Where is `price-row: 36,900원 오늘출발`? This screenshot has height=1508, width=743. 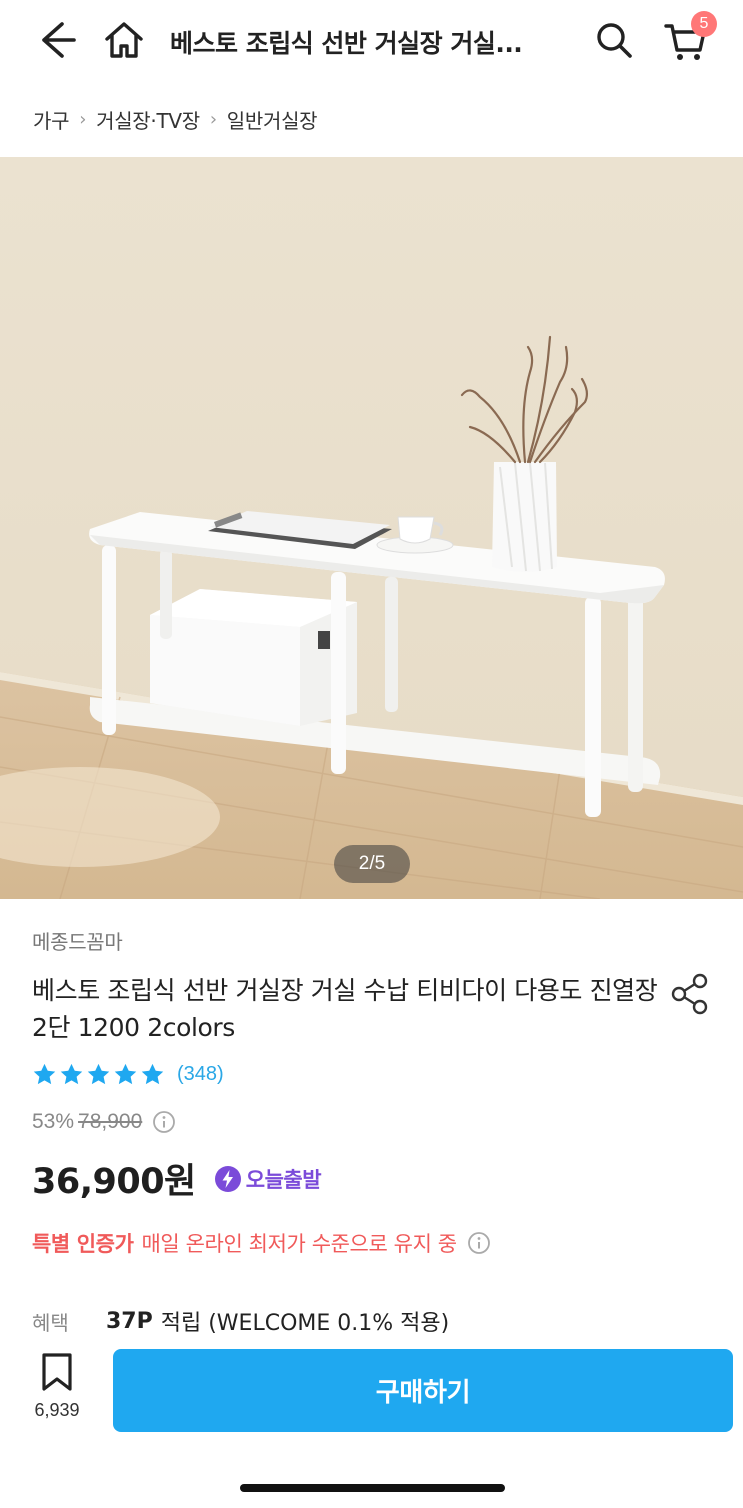 price-row: 36,900원 오늘출발 is located at coordinates (177, 1178).